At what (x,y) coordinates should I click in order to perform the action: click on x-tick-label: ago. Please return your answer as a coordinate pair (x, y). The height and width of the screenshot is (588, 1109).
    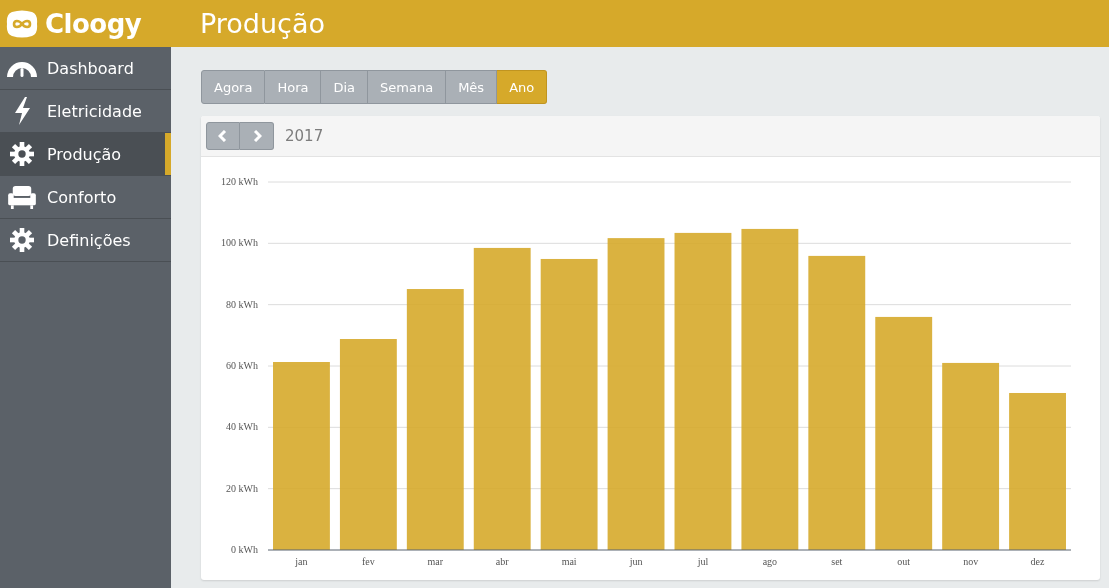
    Looking at the image, I should click on (770, 561).